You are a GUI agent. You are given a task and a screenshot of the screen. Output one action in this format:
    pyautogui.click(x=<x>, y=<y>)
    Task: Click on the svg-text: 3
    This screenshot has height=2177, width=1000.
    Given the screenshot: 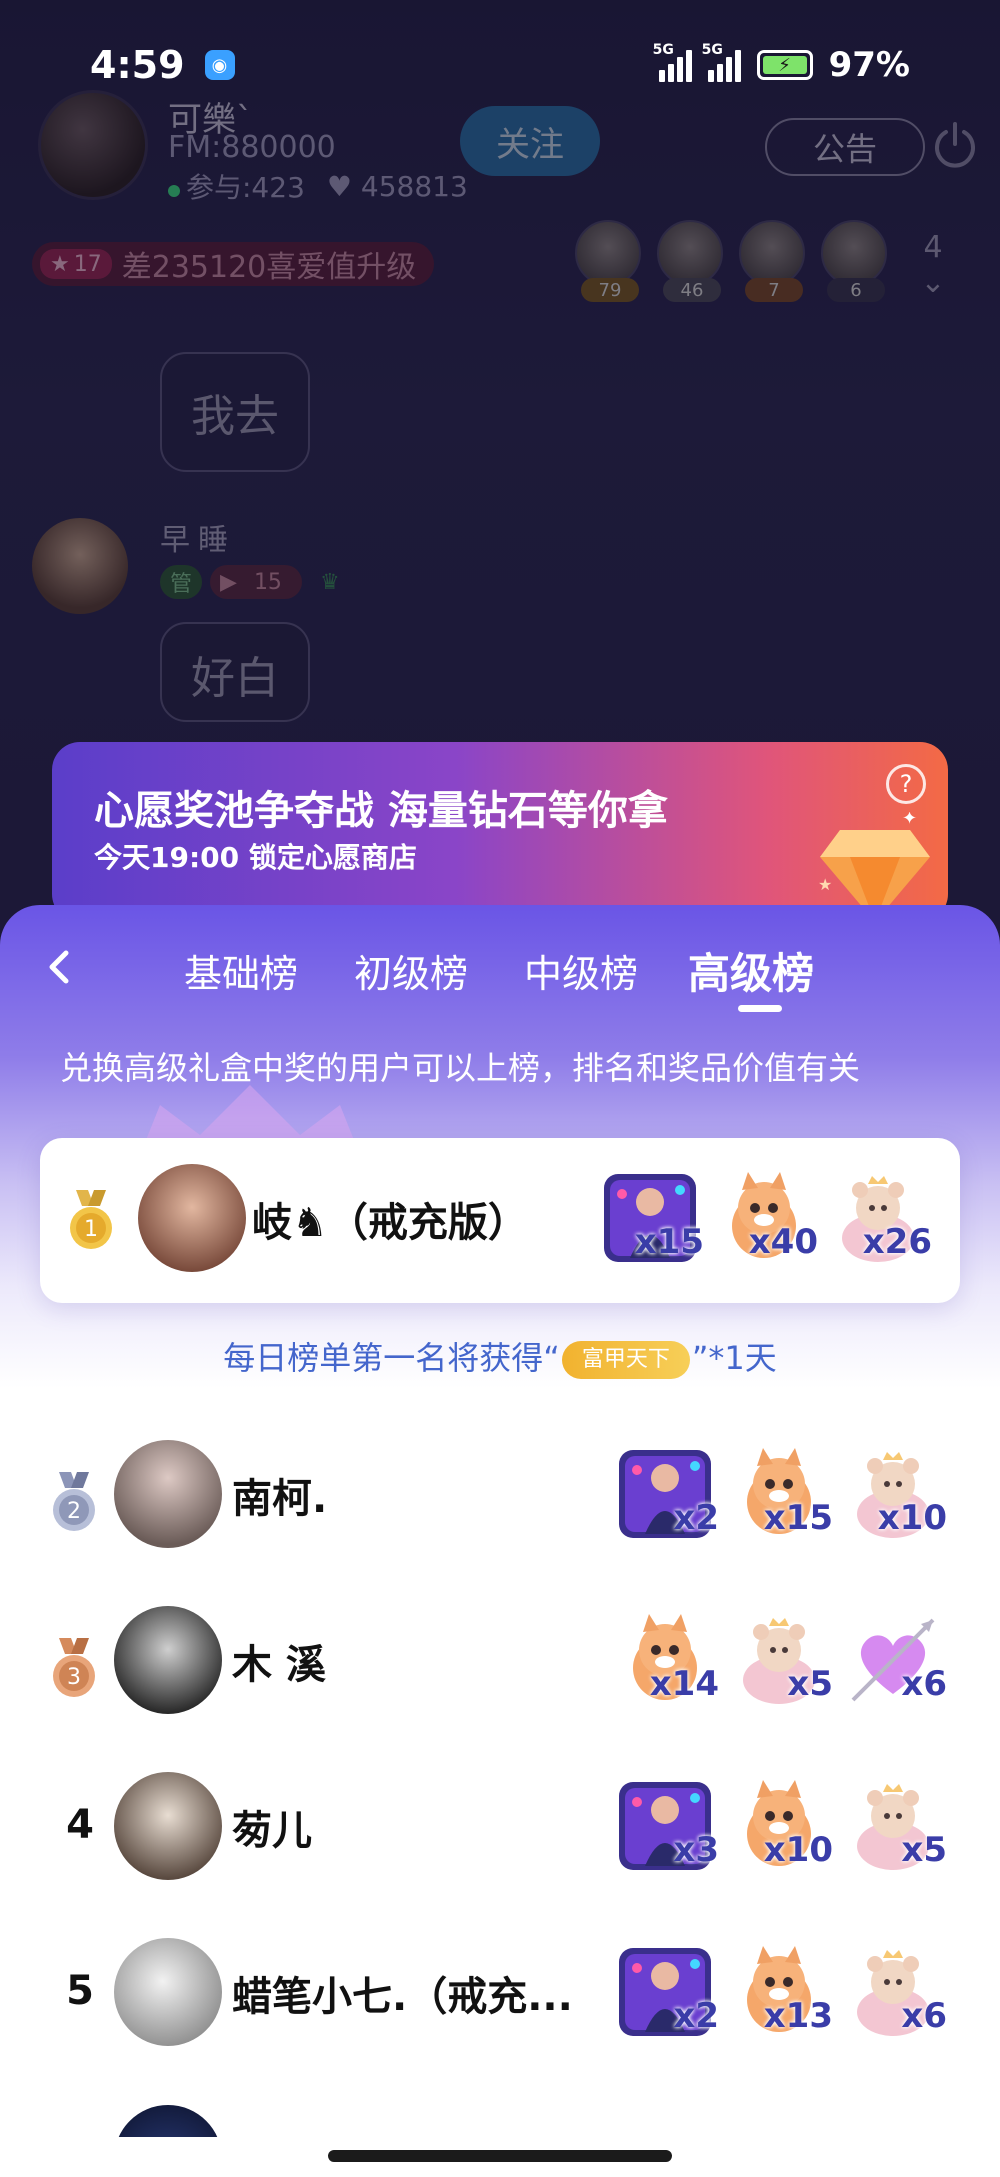 What is the action you would take?
    pyautogui.click(x=74, y=1677)
    